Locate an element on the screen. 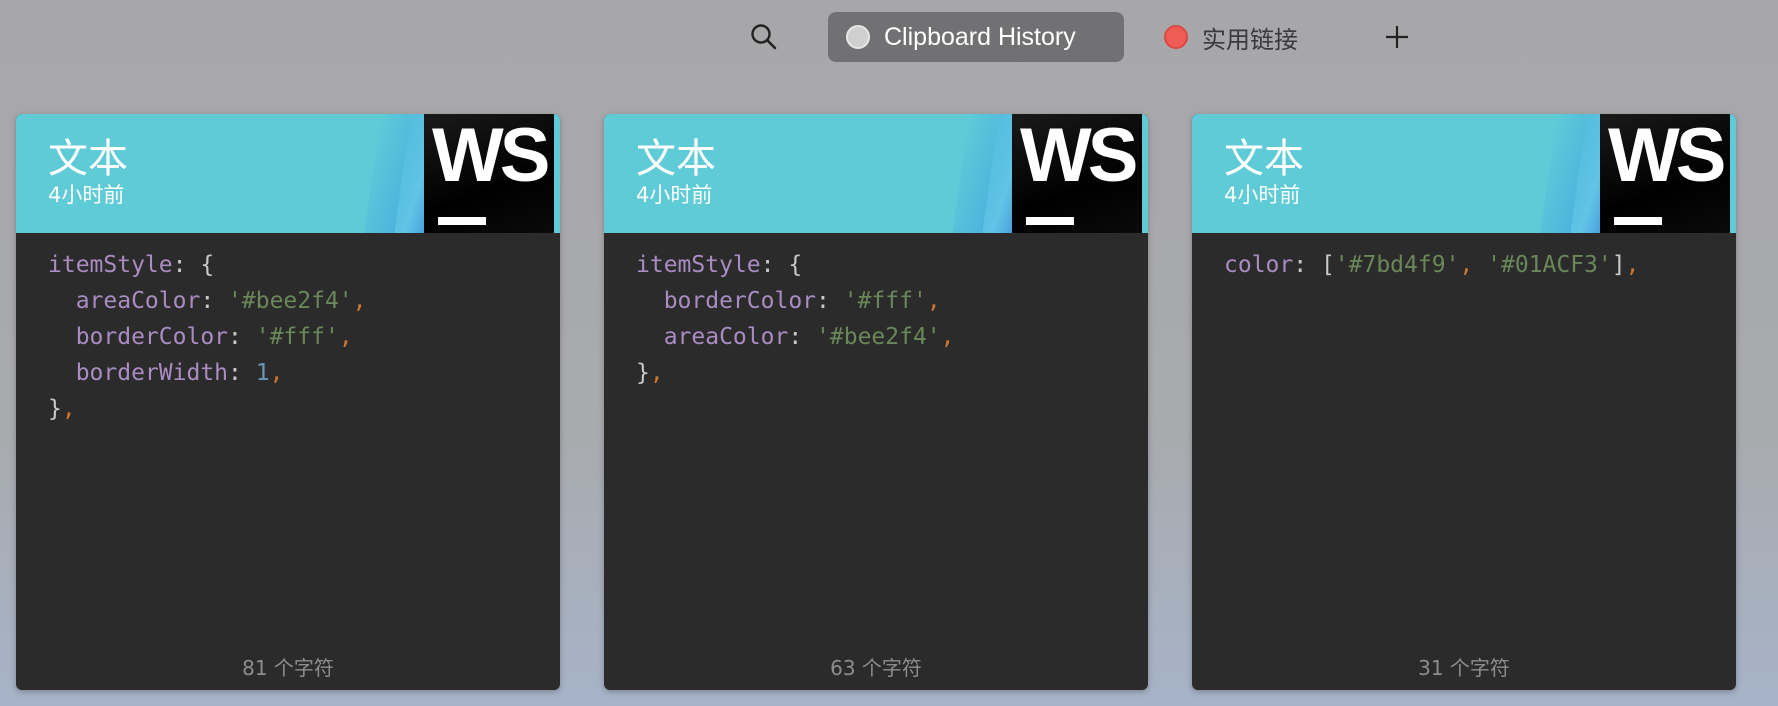 The height and width of the screenshot is (706, 1778). card-code-preview: color: ['#7bd4f9', '#01ACF3'], is located at coordinates (1469, 265).